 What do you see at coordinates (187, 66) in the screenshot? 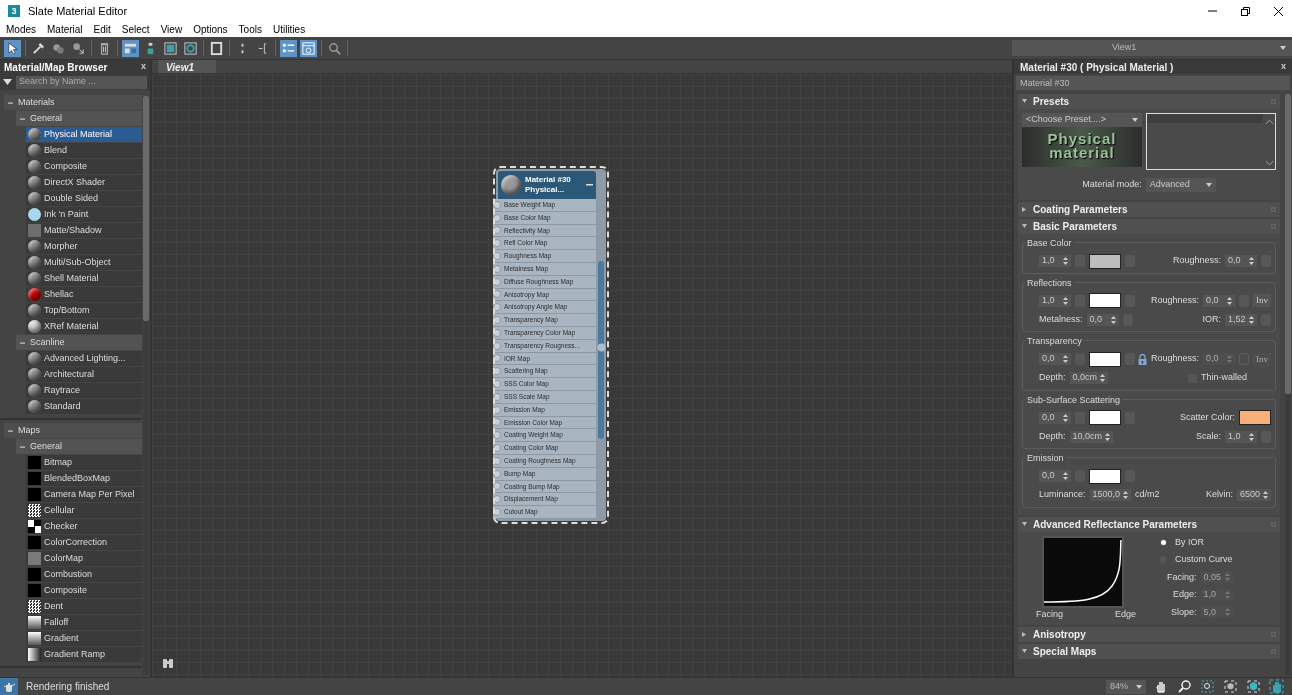
I see `view-tab: View1` at bounding box center [187, 66].